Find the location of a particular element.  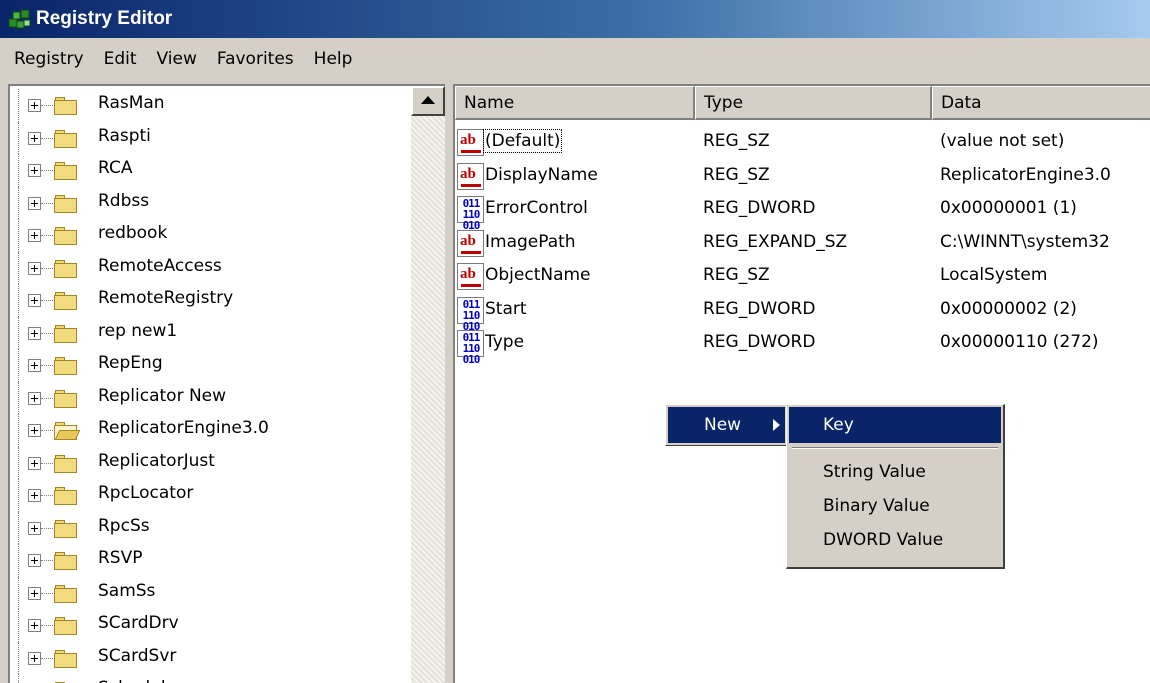

menu-registry: Registry is located at coordinates (49, 59).